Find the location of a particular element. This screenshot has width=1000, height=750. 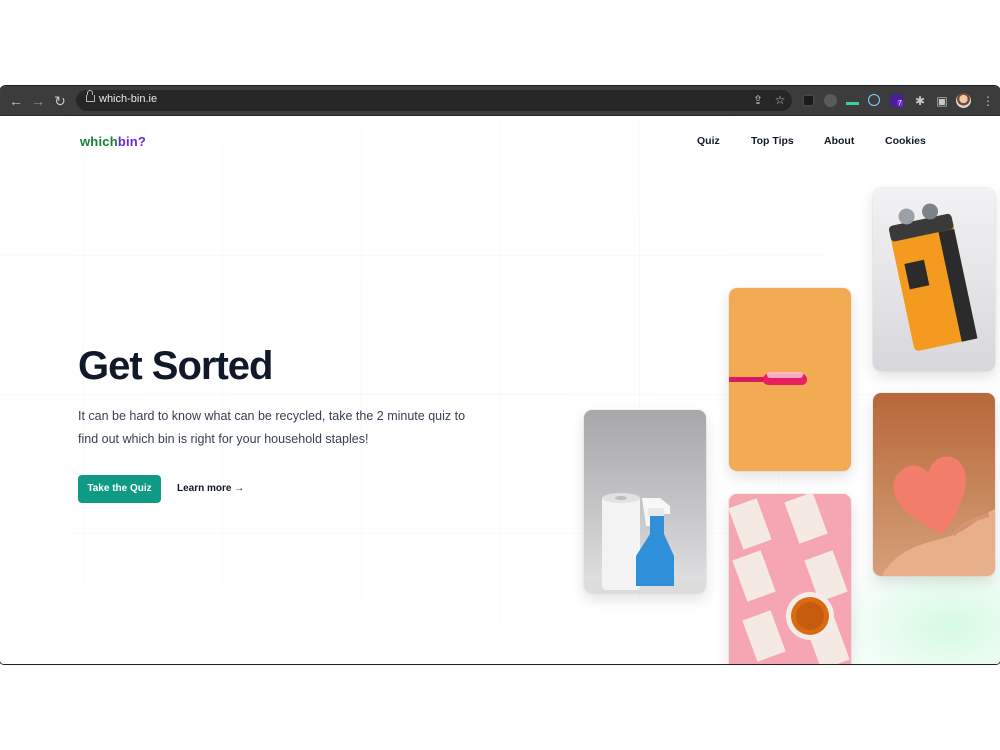

reload-icon: ↻ is located at coordinates (60, 101).